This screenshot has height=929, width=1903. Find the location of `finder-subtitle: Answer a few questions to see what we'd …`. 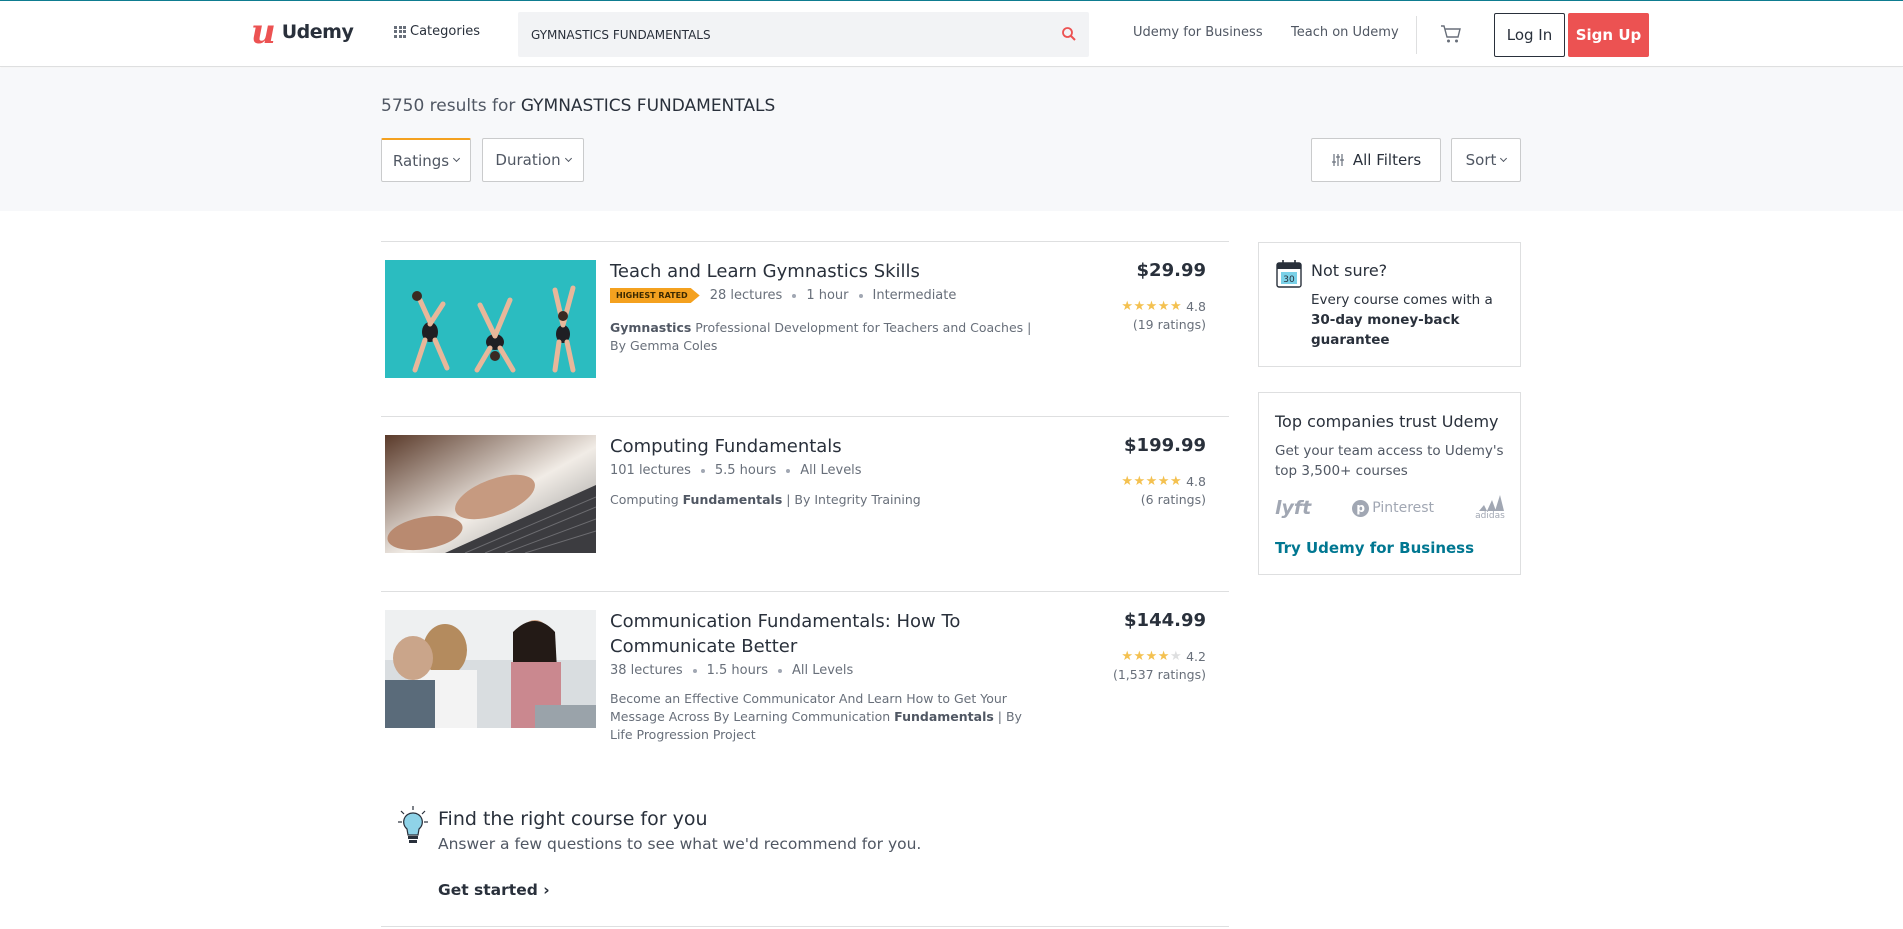

finder-subtitle: Answer a few questions to see what we'd … is located at coordinates (680, 844).